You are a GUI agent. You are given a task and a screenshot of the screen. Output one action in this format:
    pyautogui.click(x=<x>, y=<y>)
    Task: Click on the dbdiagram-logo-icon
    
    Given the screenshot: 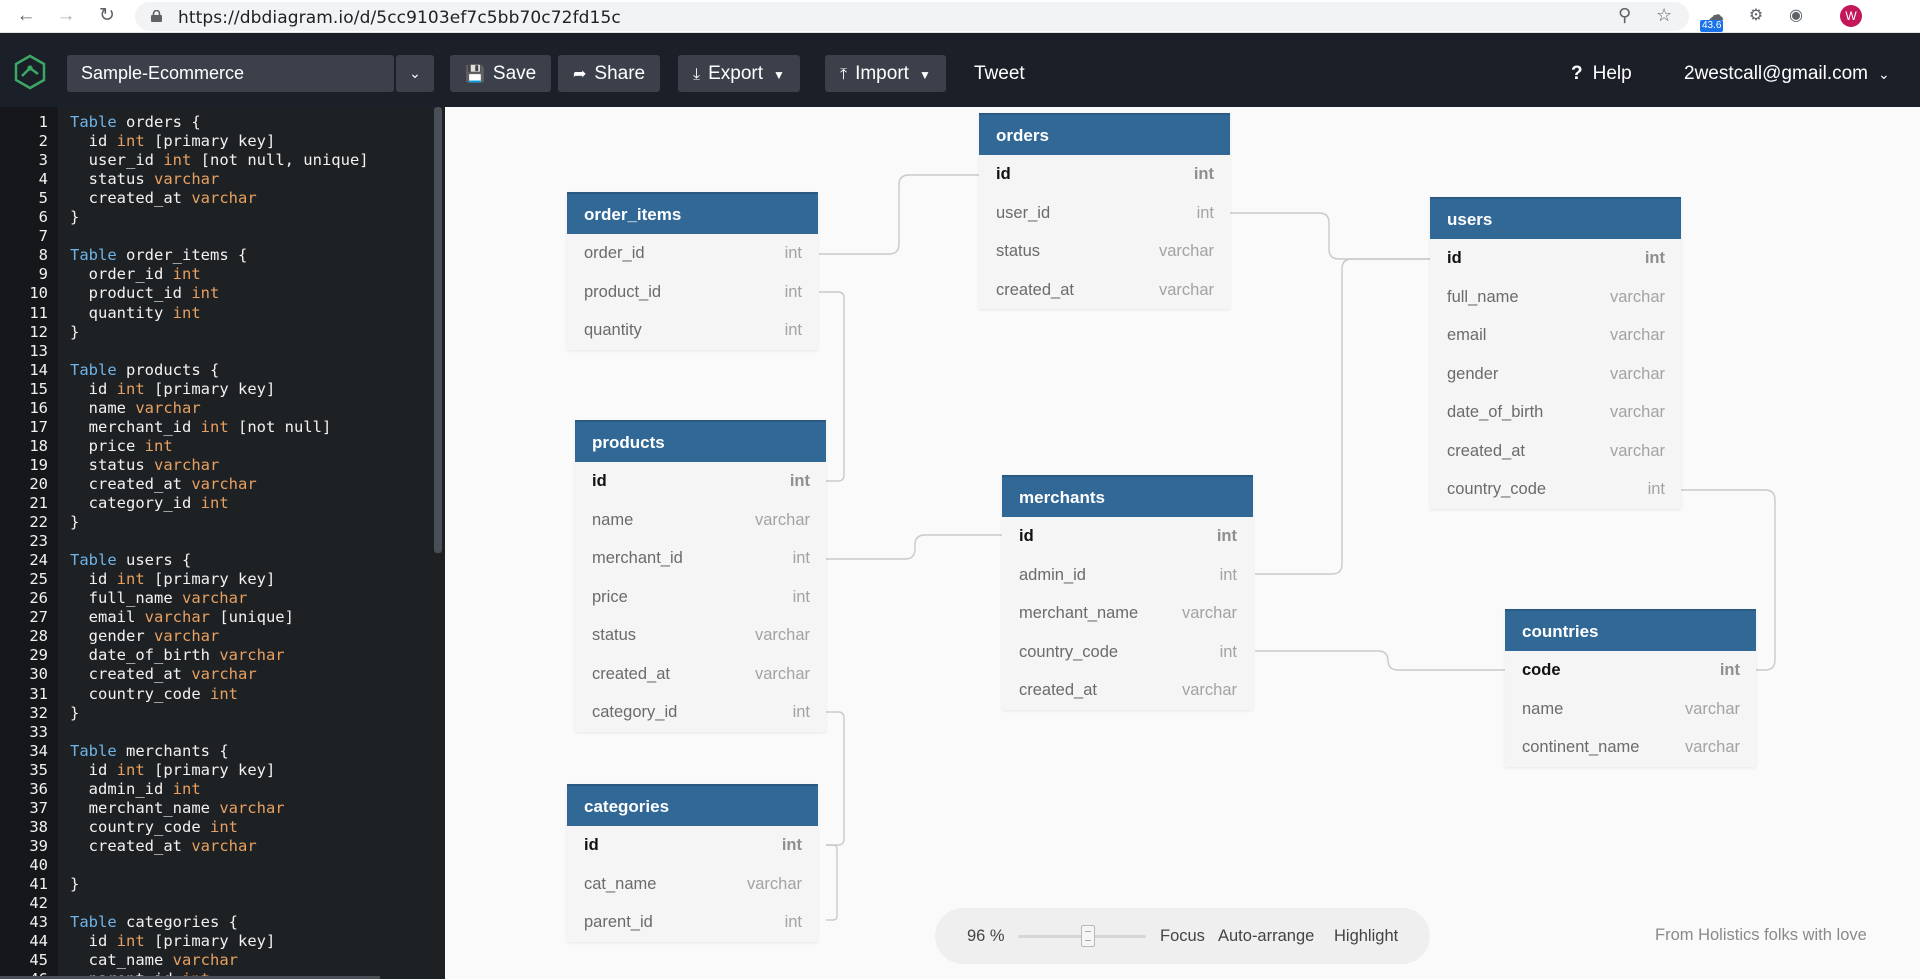 What is the action you would take?
    pyautogui.click(x=30, y=72)
    